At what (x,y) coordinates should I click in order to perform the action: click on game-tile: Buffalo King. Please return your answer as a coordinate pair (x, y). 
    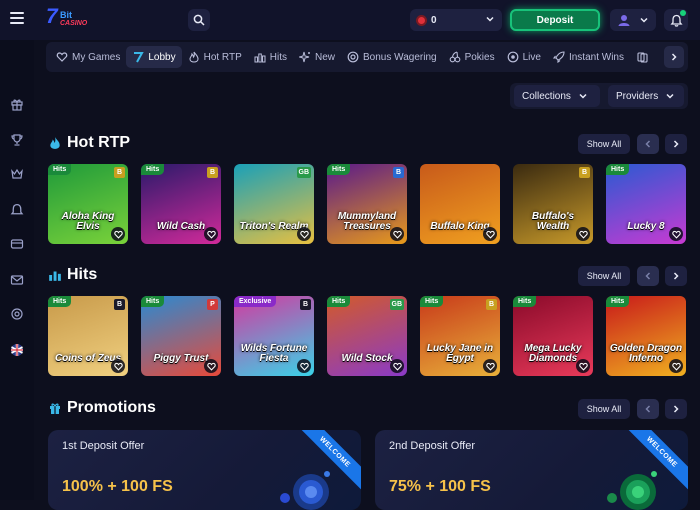
    Looking at the image, I should click on (460, 204).